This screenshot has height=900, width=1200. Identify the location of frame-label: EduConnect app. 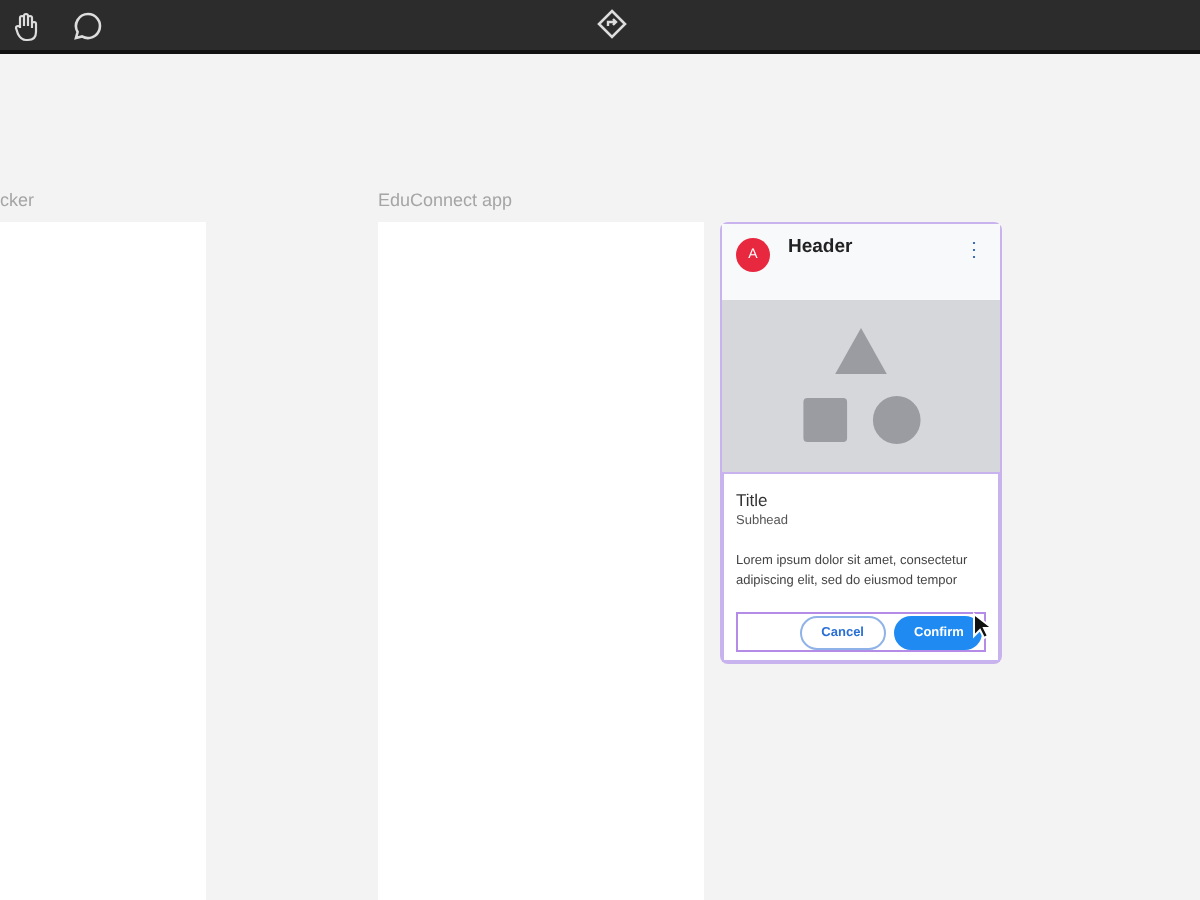
(445, 200).